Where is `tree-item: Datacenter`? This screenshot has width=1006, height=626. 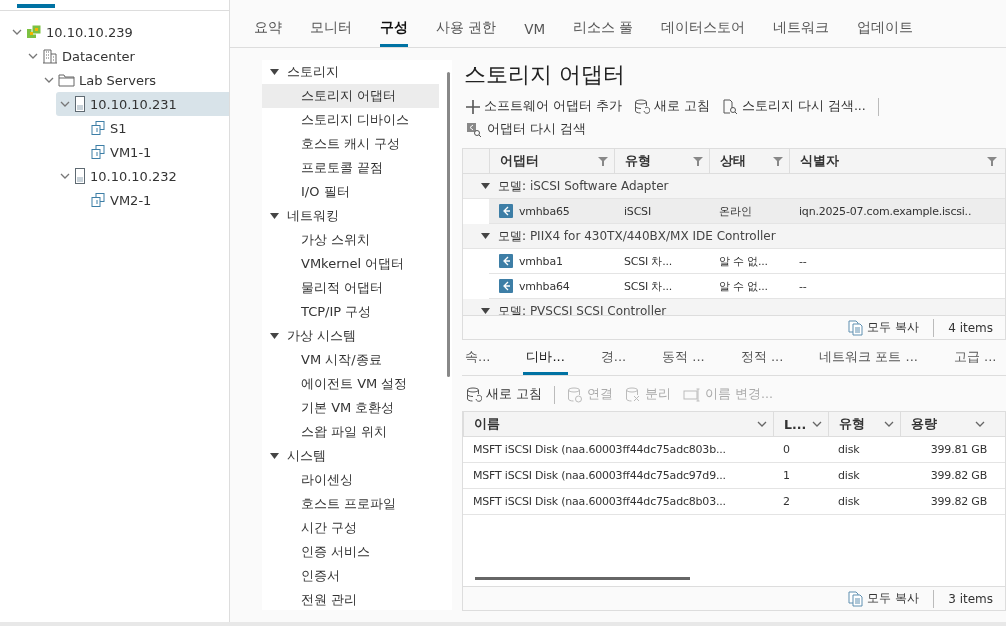
tree-item: Datacenter is located at coordinates (114, 56).